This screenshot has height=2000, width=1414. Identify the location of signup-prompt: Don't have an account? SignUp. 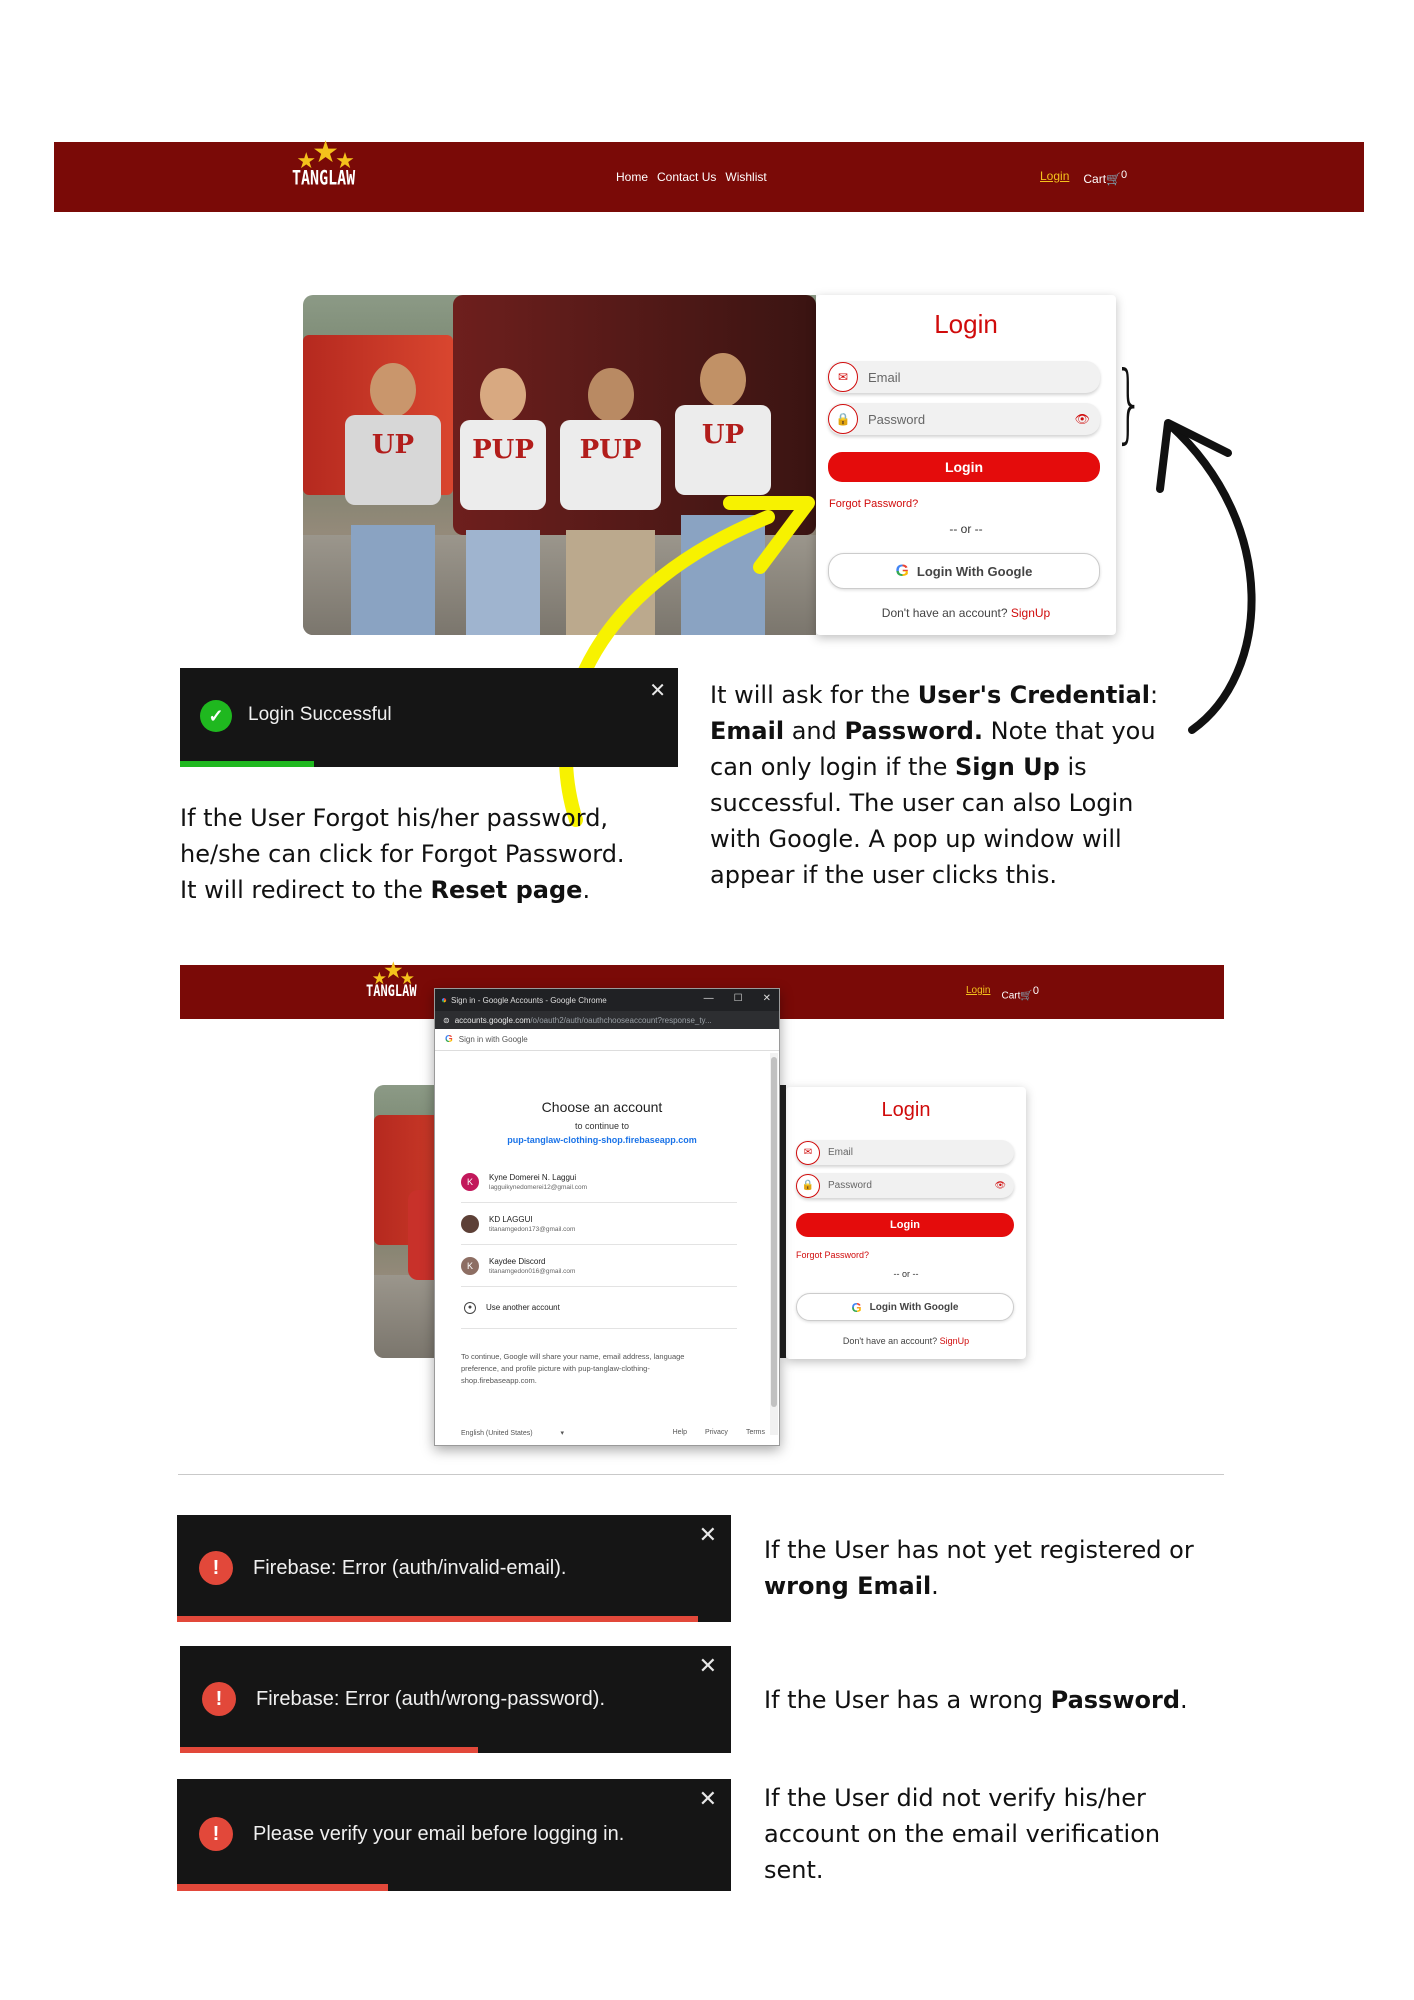
(906, 1341).